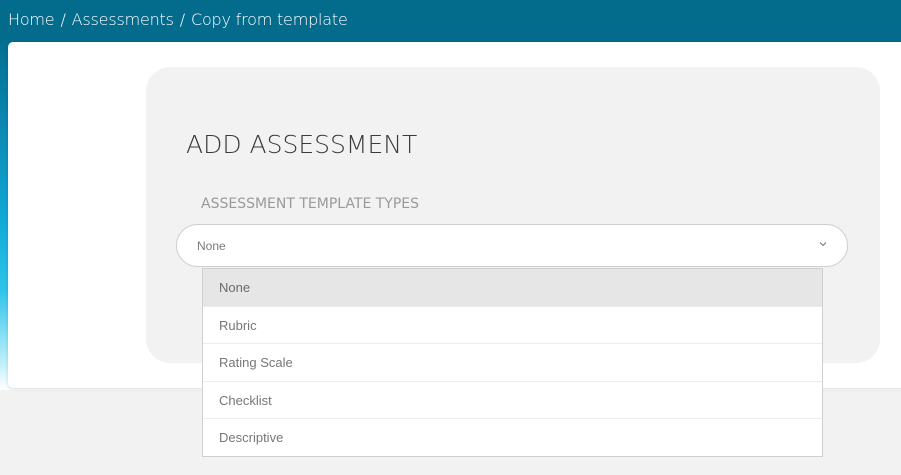  What do you see at coordinates (450, 21) in the screenshot?
I see `header-bar: Home / Assessments / Copy from template` at bounding box center [450, 21].